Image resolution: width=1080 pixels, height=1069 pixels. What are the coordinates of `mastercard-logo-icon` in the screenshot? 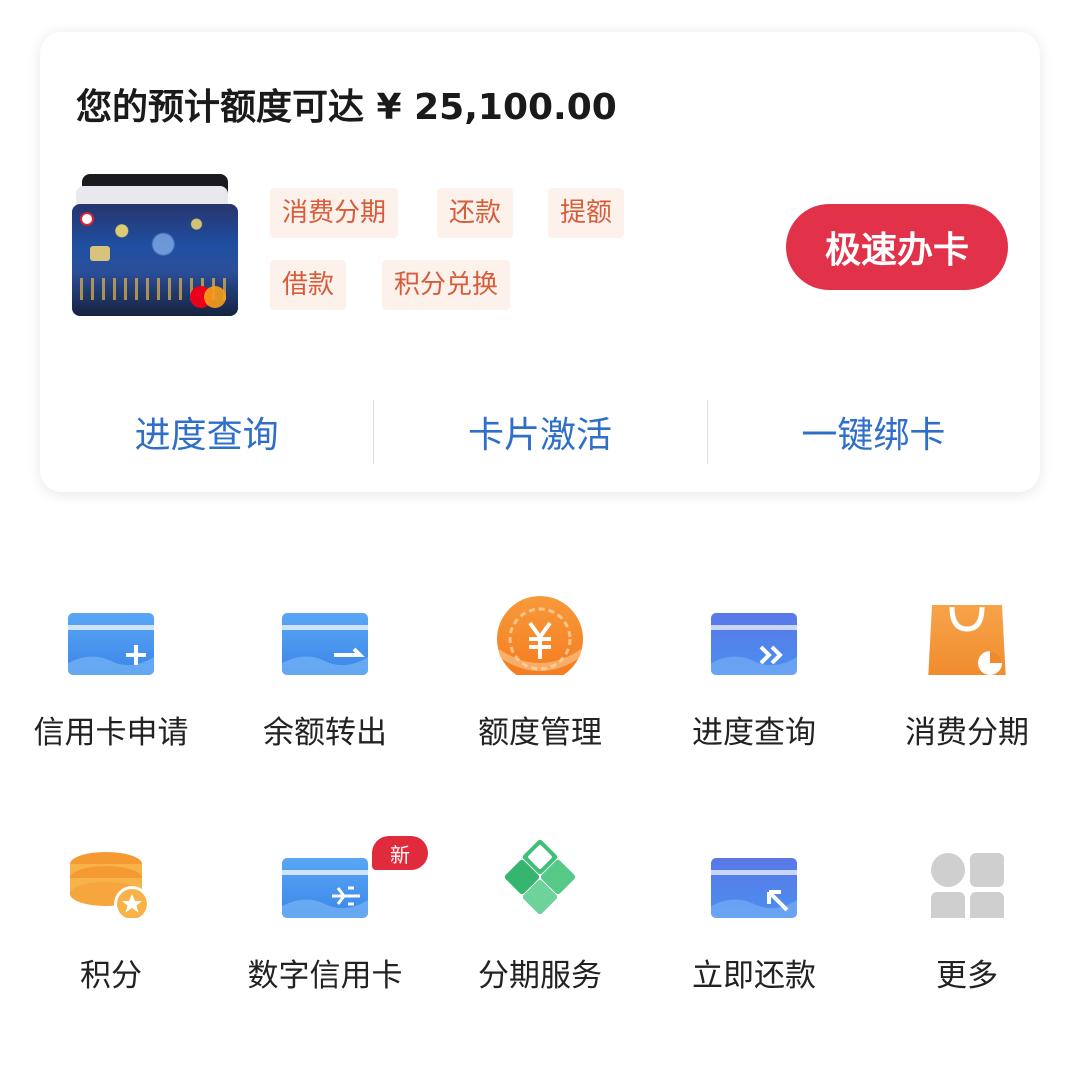 It's located at (208, 297).